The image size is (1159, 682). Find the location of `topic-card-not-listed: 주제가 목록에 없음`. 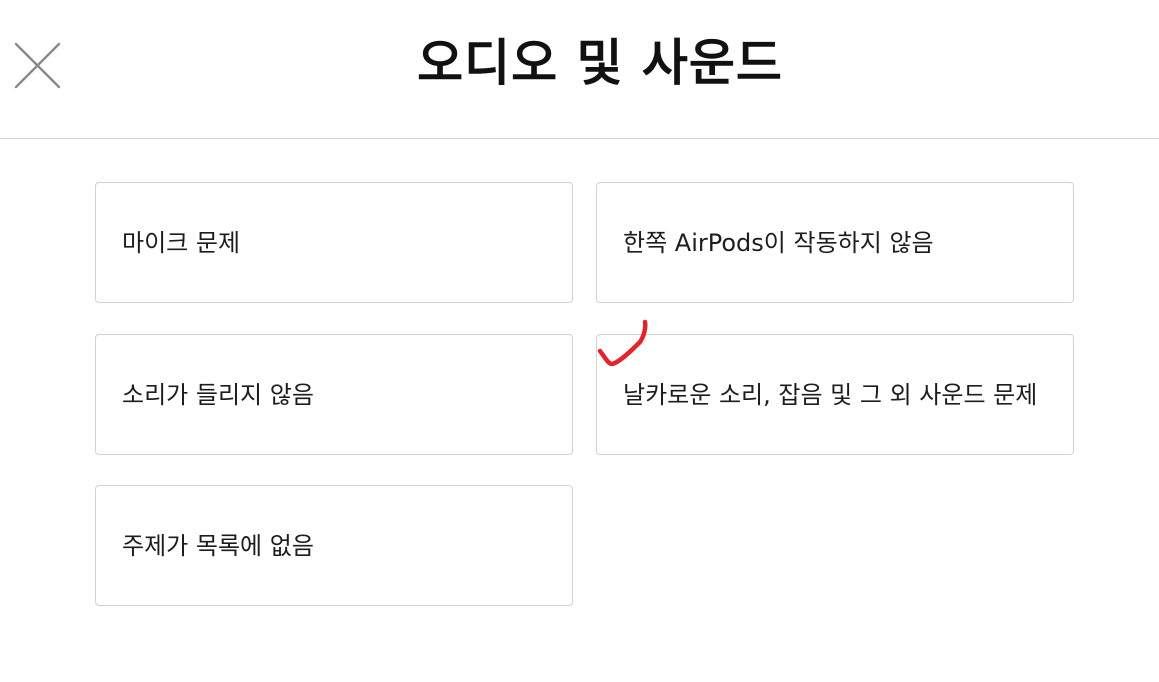

topic-card-not-listed: 주제가 목록에 없음 is located at coordinates (334, 545).